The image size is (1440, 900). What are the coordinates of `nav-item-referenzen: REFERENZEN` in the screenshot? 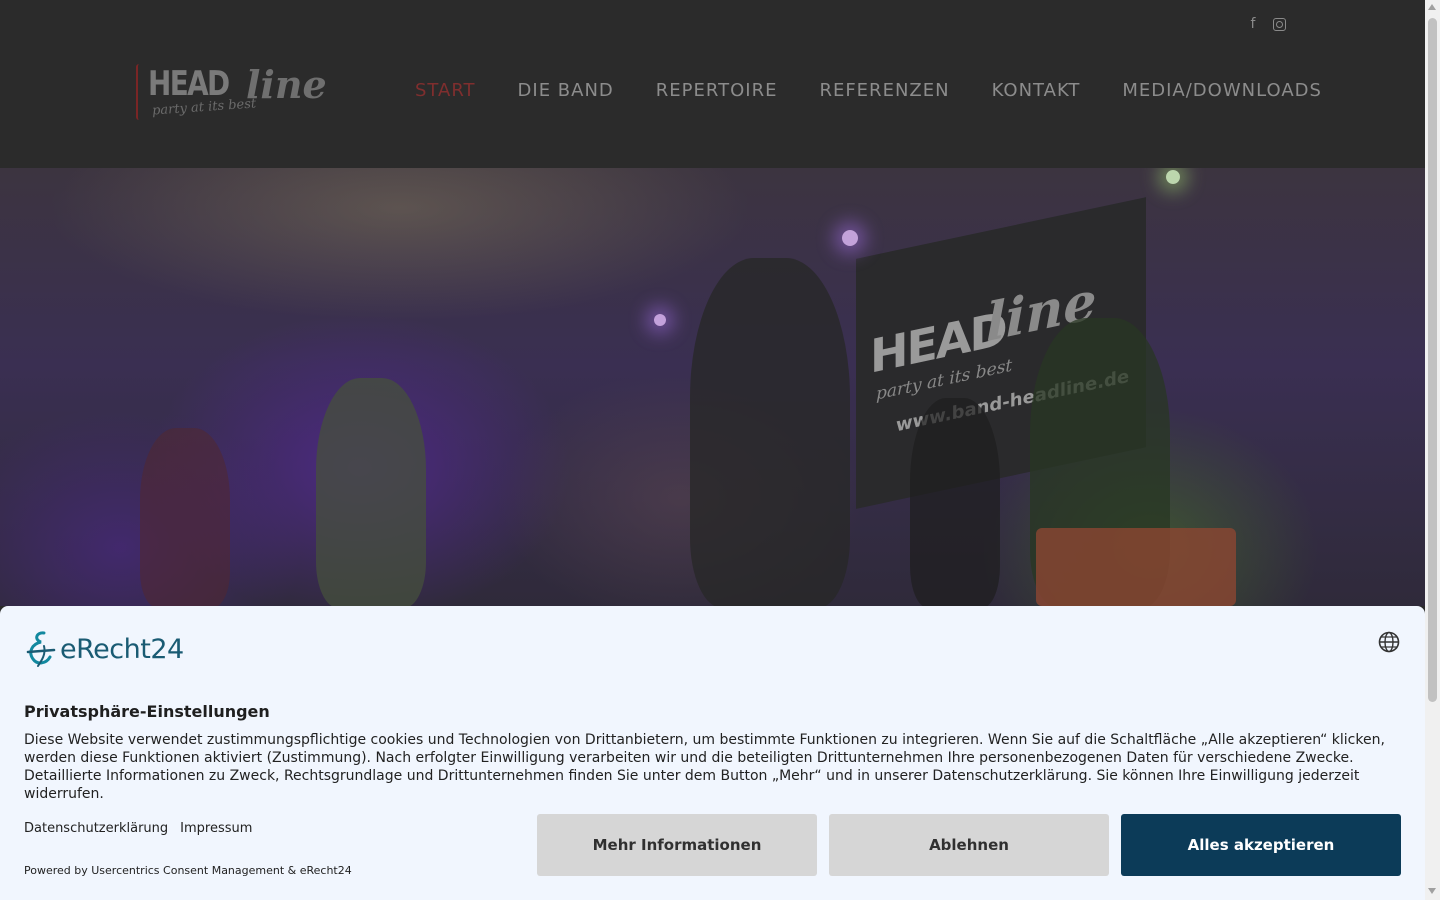 It's located at (884, 90).